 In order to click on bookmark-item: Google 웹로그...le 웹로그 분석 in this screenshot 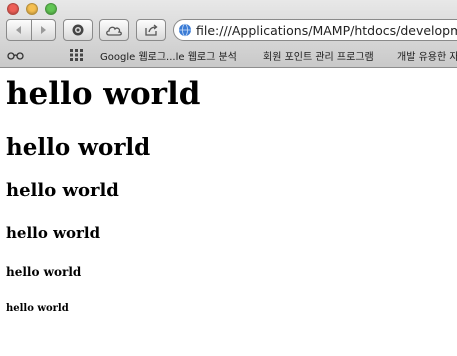, I will do `click(168, 55)`.